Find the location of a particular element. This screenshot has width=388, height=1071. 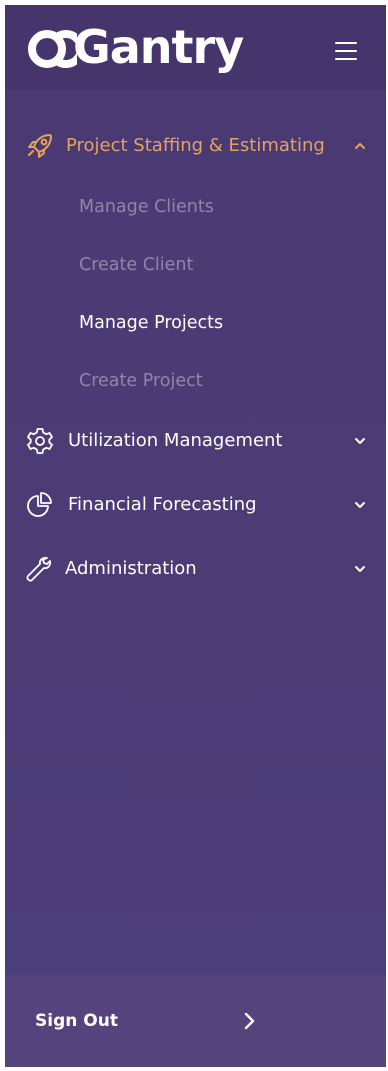

nav-item-manage-projects: Manage Projects is located at coordinates (151, 323).